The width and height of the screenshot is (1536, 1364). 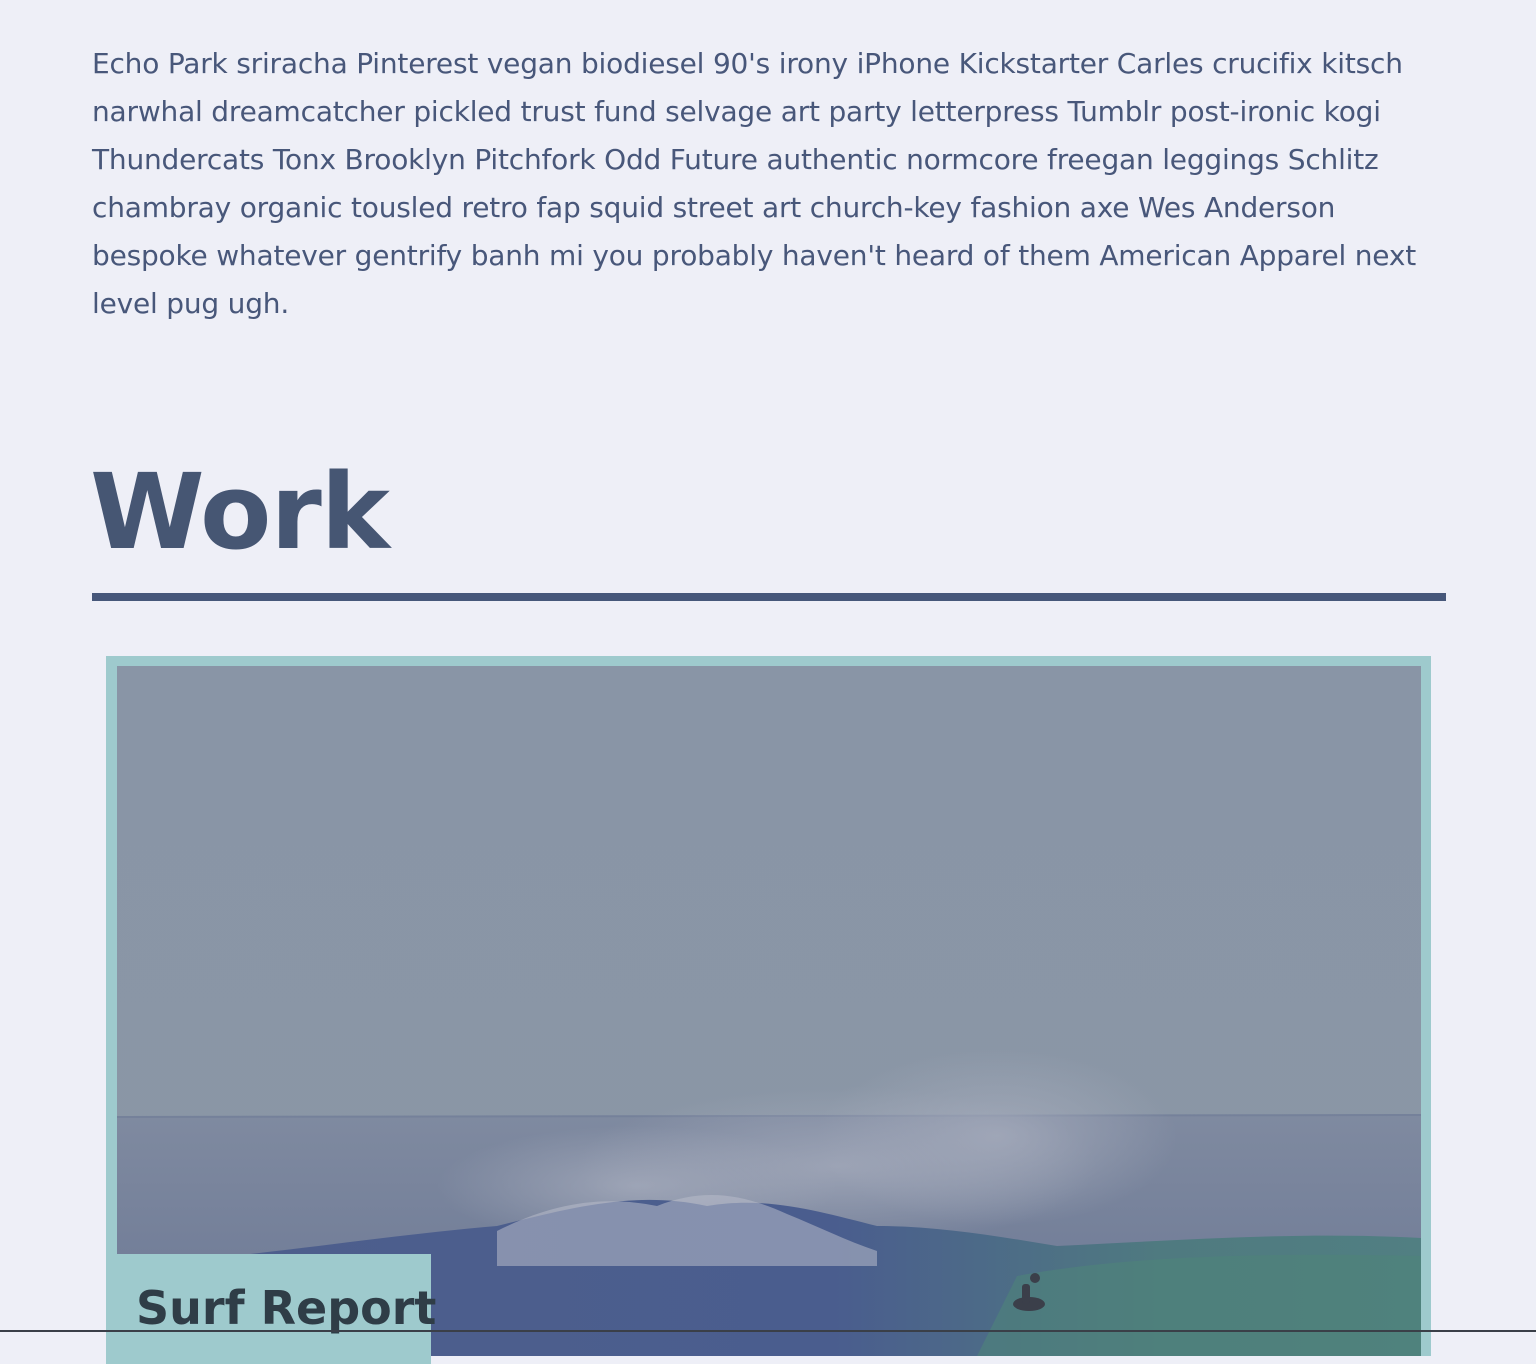 I want to click on work-card-title: Surf Report, so click(x=286, y=1308).